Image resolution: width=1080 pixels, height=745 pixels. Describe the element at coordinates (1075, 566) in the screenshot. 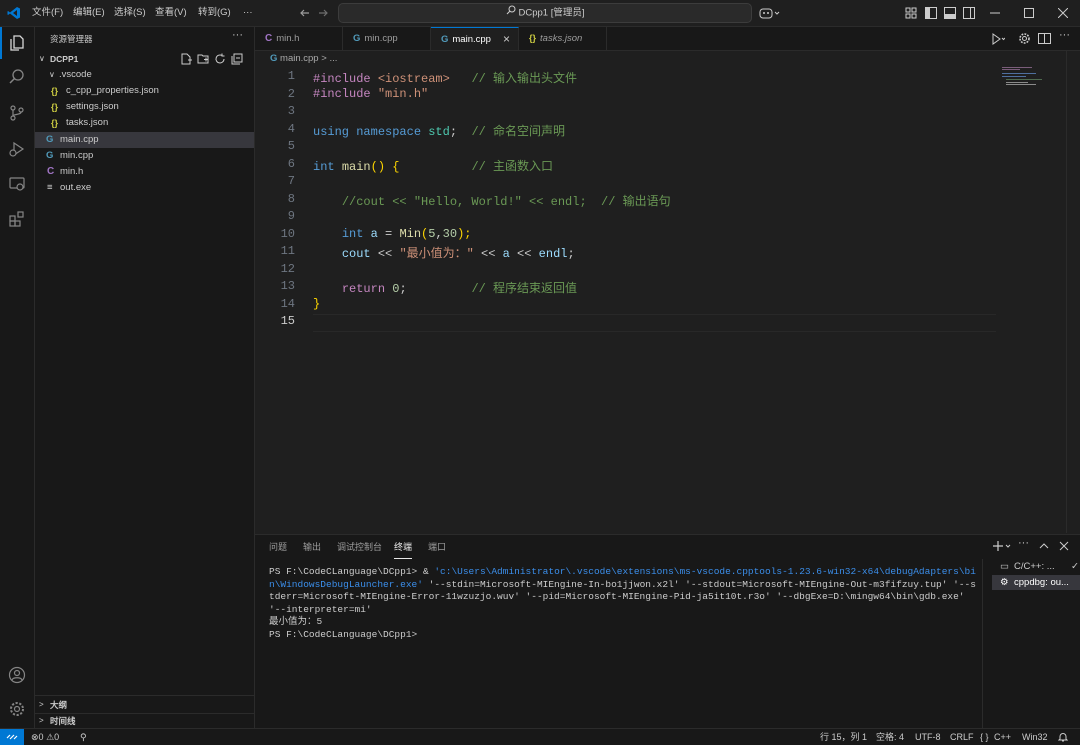

I see `check-icon: ✓` at that location.